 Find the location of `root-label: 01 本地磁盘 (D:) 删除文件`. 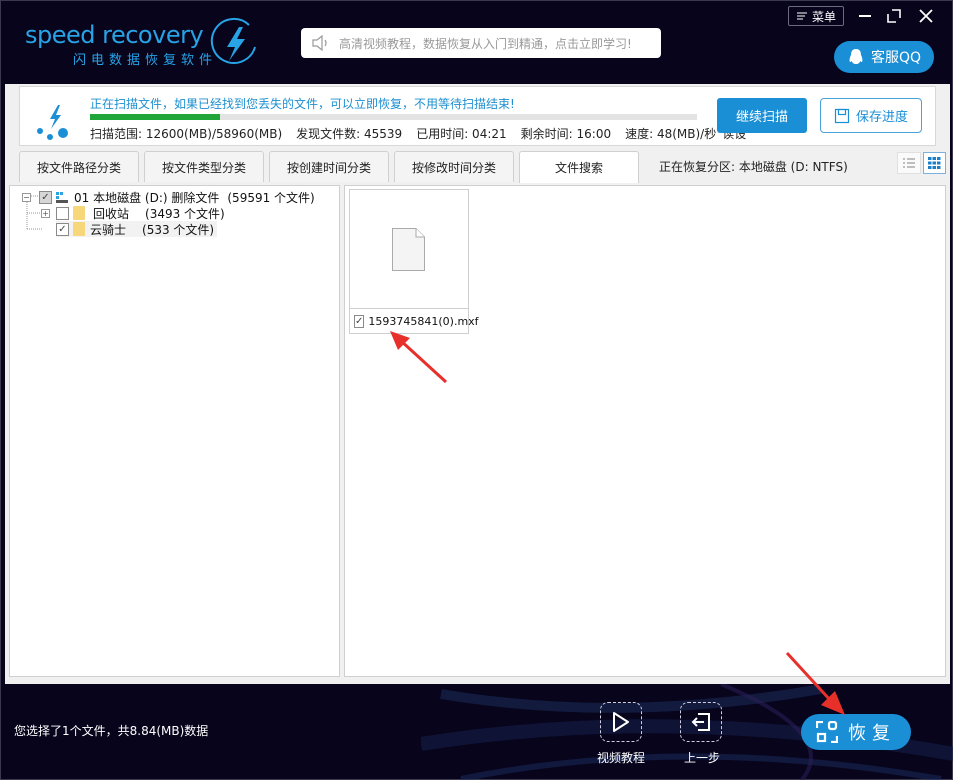

root-label: 01 本地磁盘 (D:) 删除文件 is located at coordinates (147, 197).